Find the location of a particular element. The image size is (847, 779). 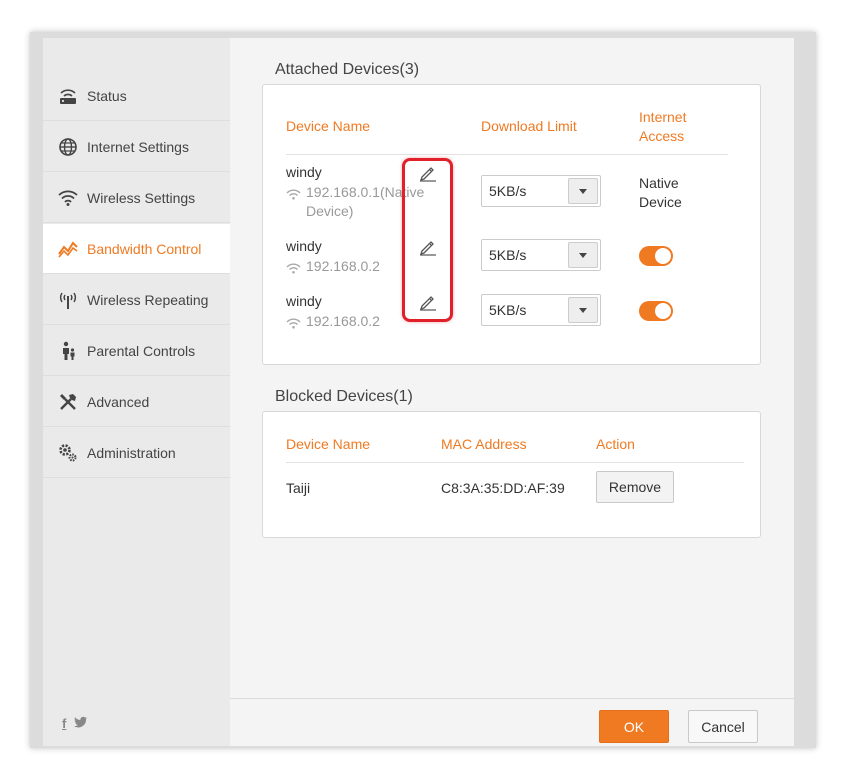

sidebar-item-bandwidth-control: Bandwidth Control is located at coordinates (136, 249).